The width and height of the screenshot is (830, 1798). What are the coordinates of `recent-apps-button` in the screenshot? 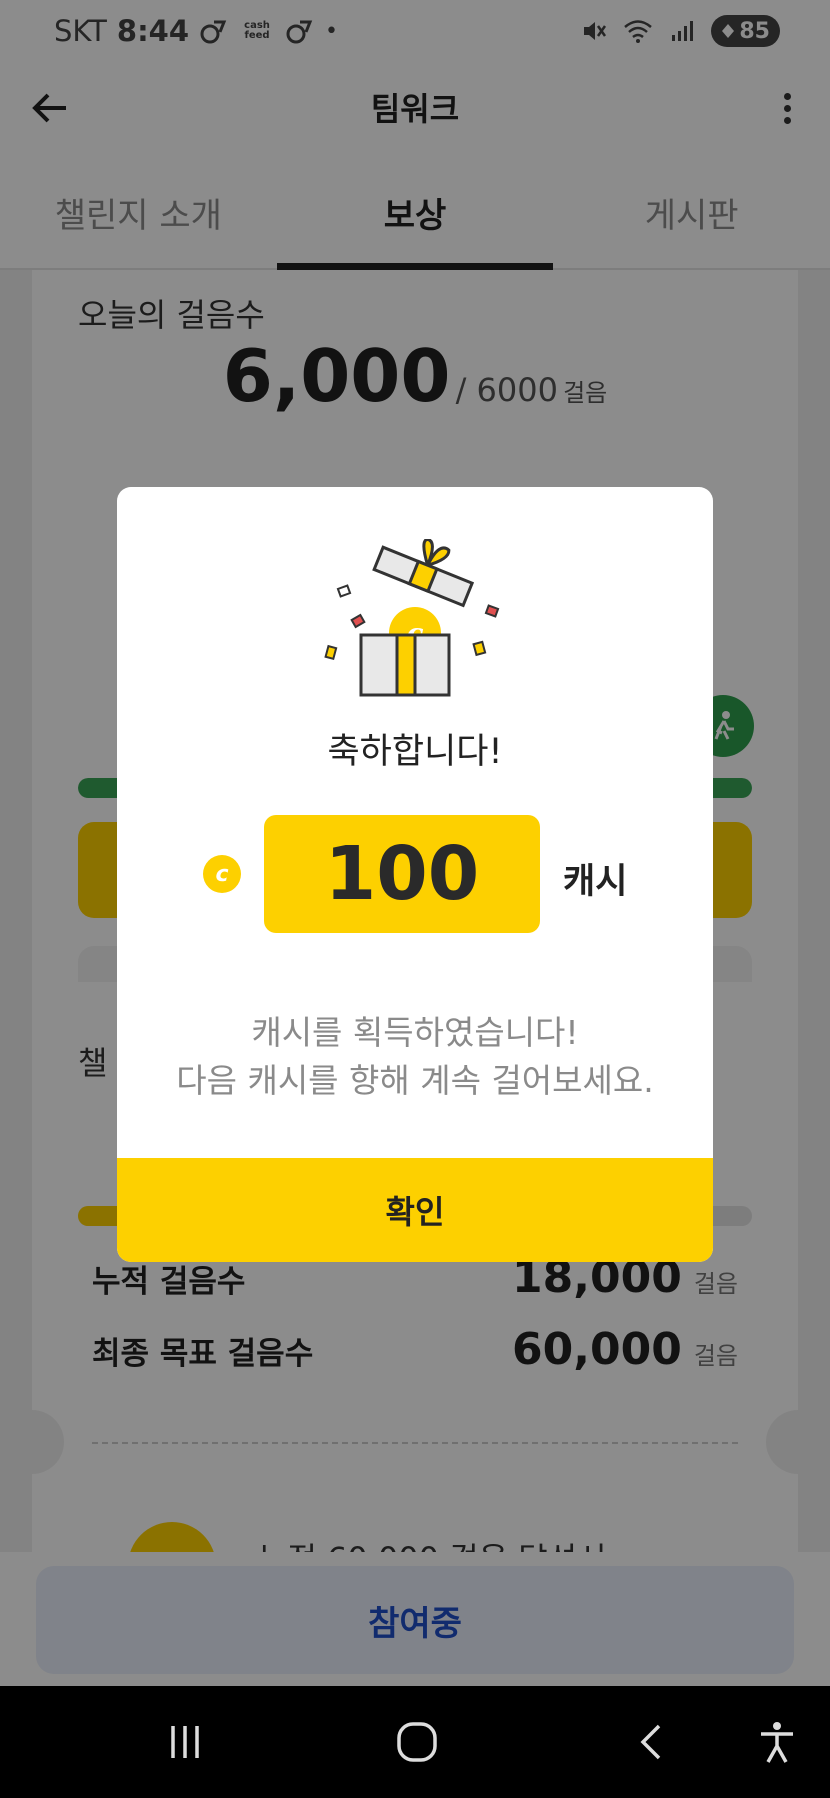 It's located at (185, 1742).